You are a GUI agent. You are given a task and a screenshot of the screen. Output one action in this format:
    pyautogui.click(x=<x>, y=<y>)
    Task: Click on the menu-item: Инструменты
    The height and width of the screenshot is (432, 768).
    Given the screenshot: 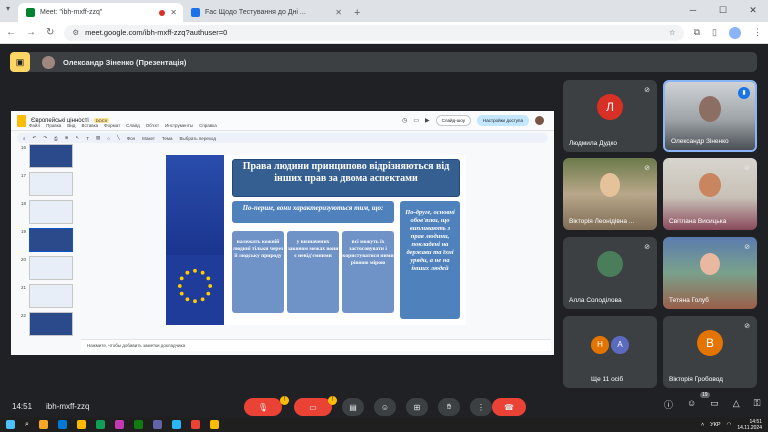 What is the action you would take?
    pyautogui.click(x=179, y=125)
    